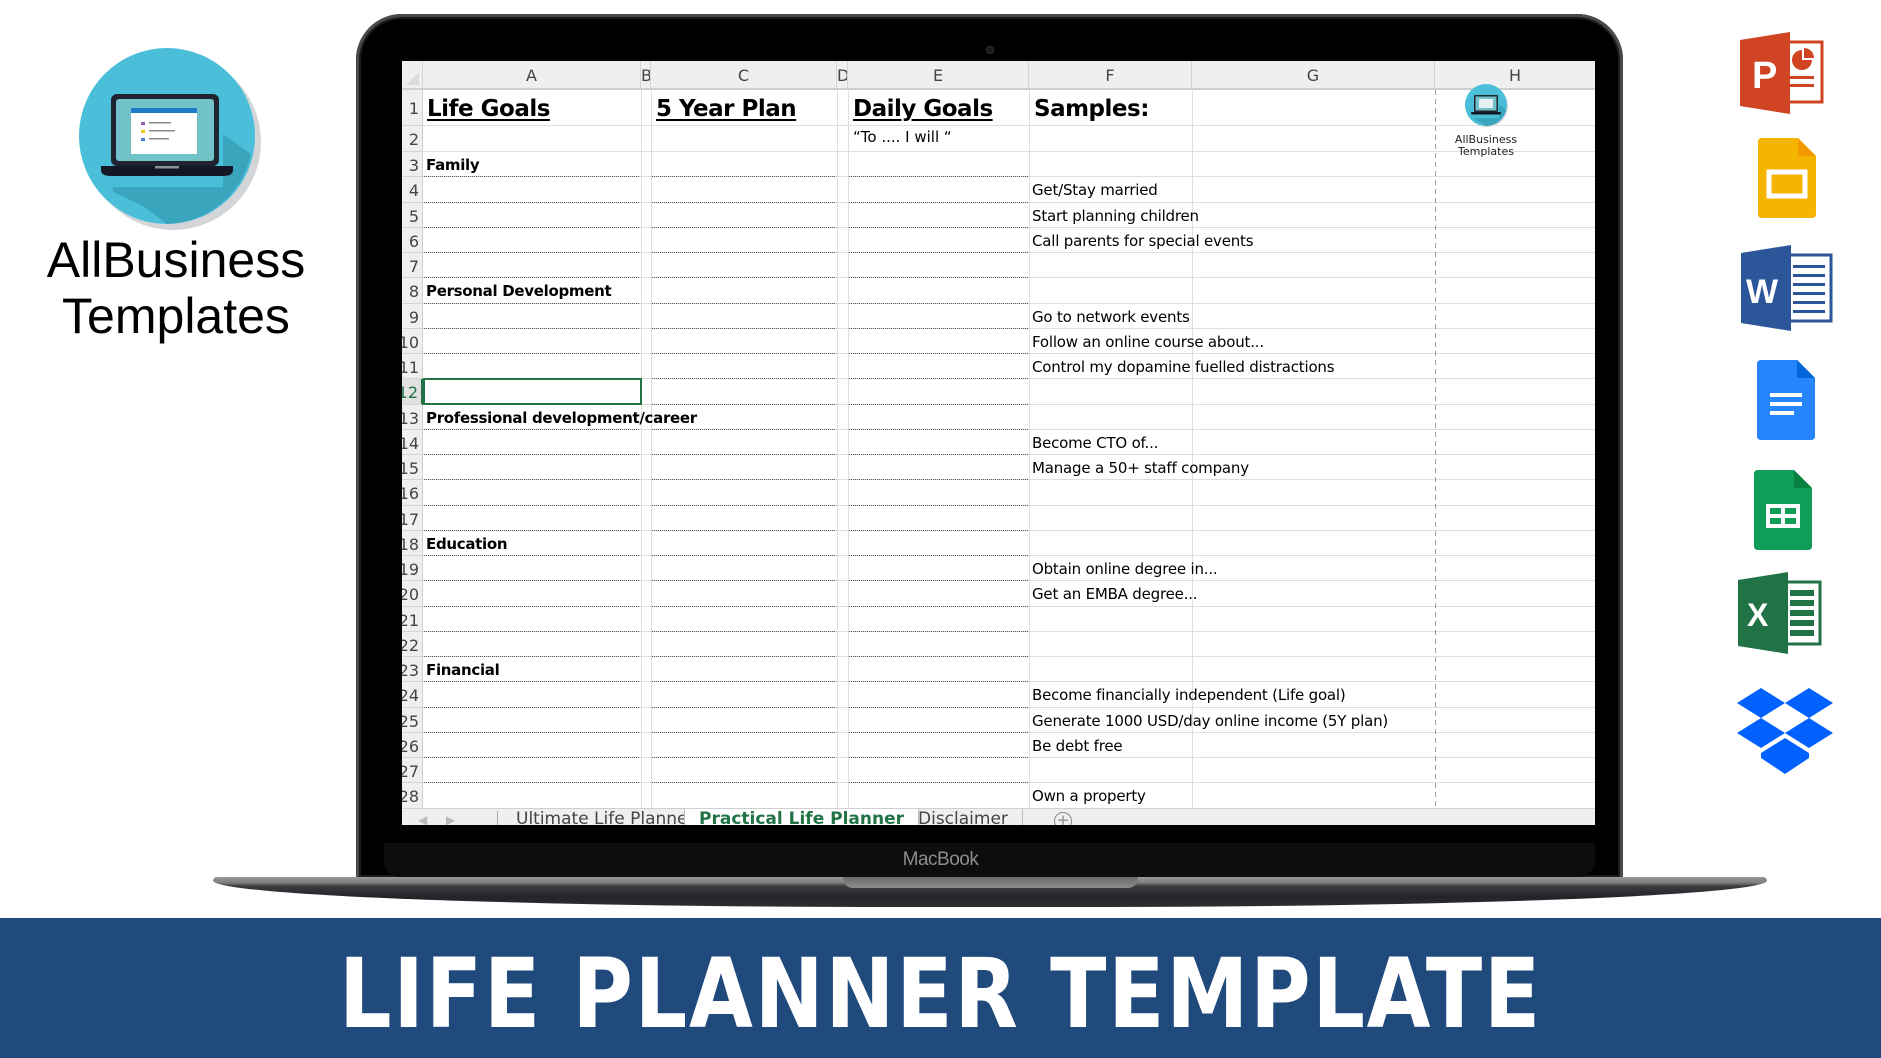 The width and height of the screenshot is (1881, 1058). What do you see at coordinates (412, 695) in the screenshot?
I see `row-header-24: 24` at bounding box center [412, 695].